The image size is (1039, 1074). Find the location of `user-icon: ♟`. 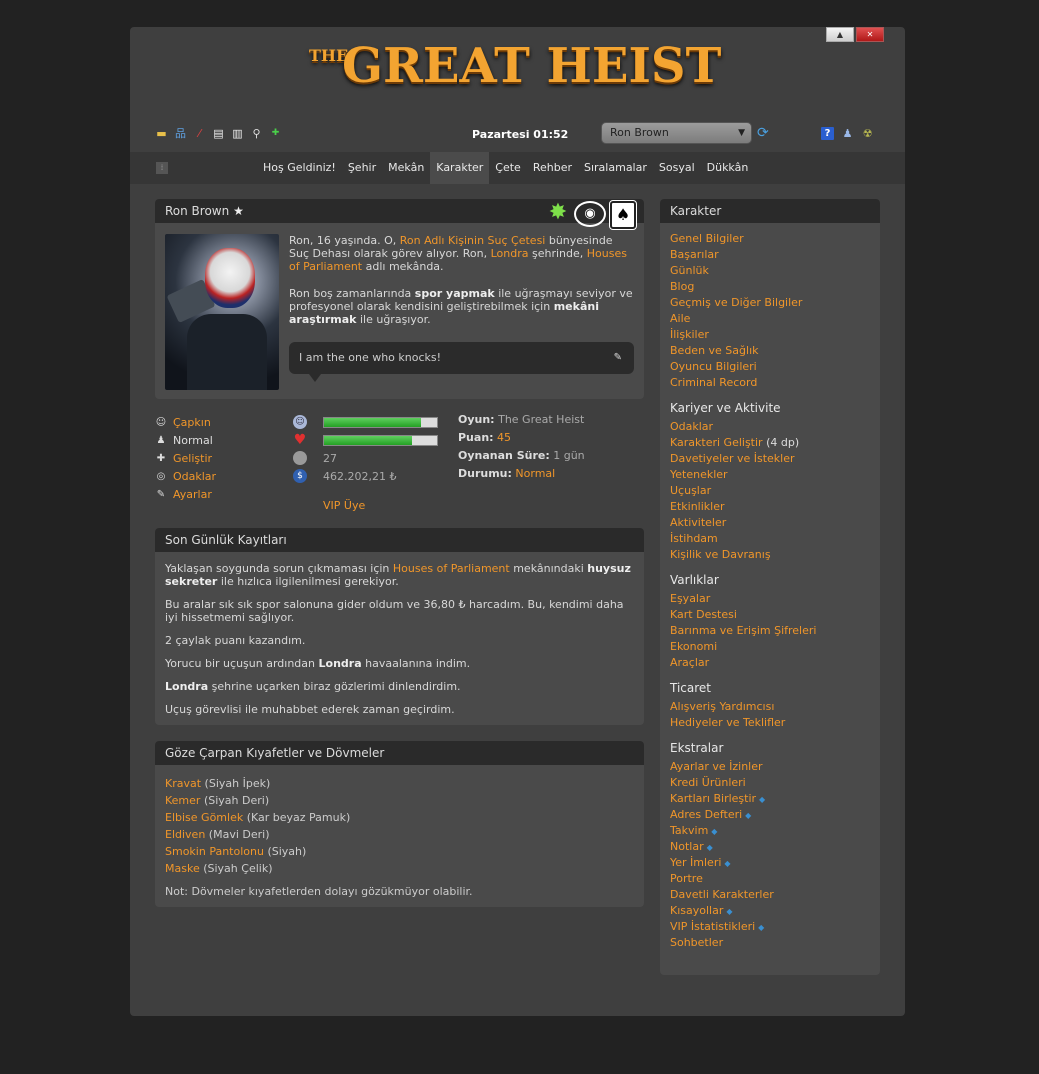

user-icon: ♟ is located at coordinates (847, 133).